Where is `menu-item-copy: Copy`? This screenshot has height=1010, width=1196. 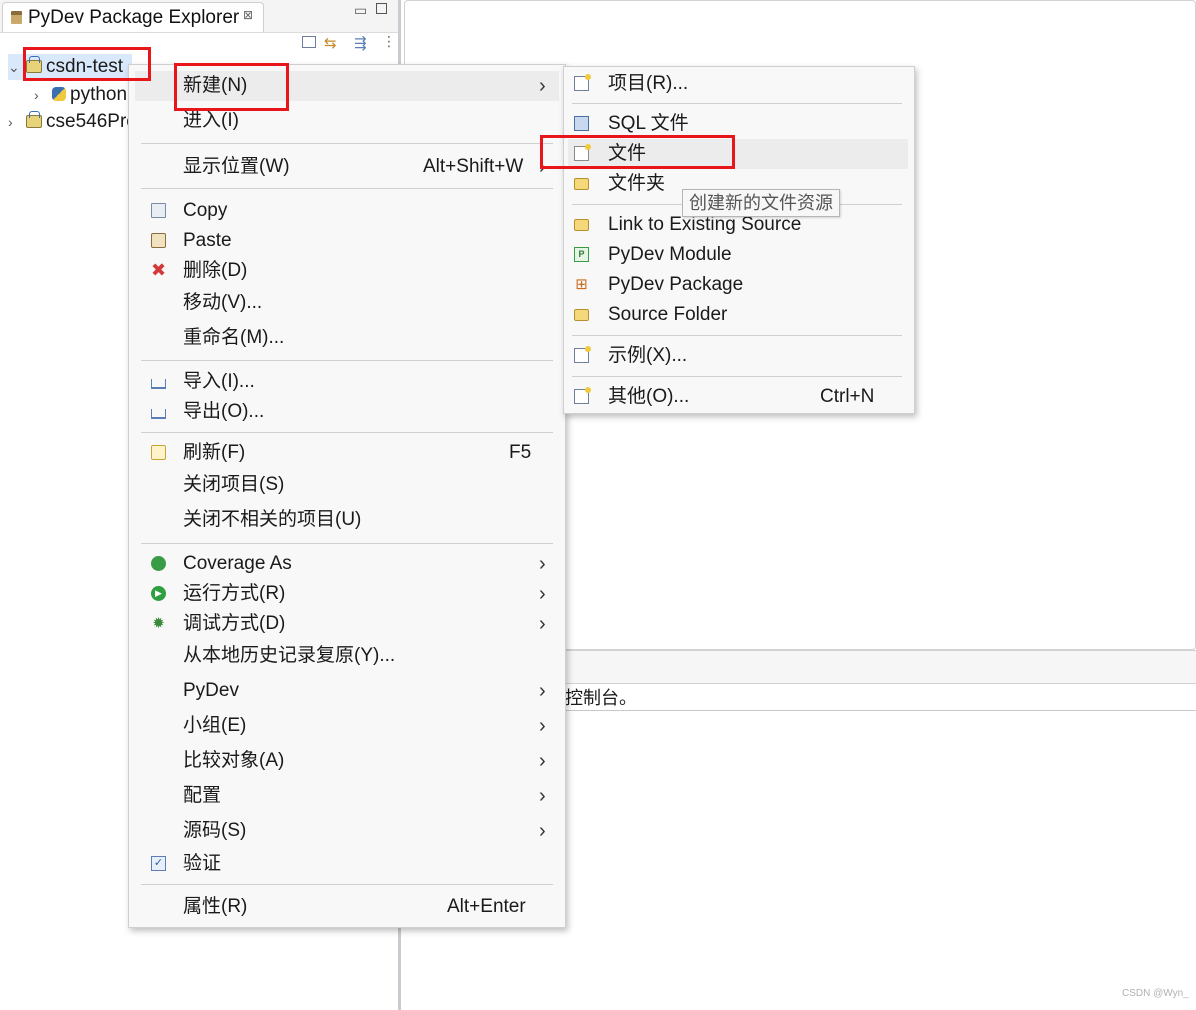
menu-item-copy: Copy is located at coordinates (347, 211).